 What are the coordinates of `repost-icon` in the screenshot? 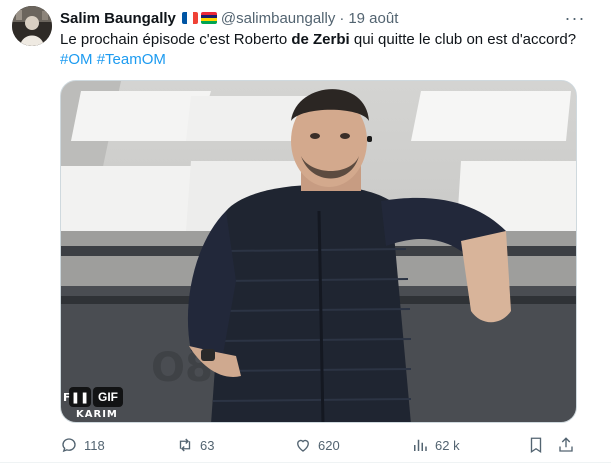 It's located at (185, 445).